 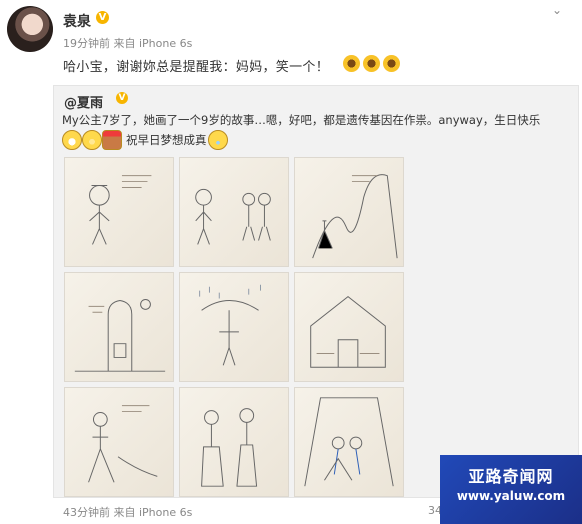 I want to click on site-watermark: 亚路奇闻网 www.yaluw.com, so click(x=511, y=489).